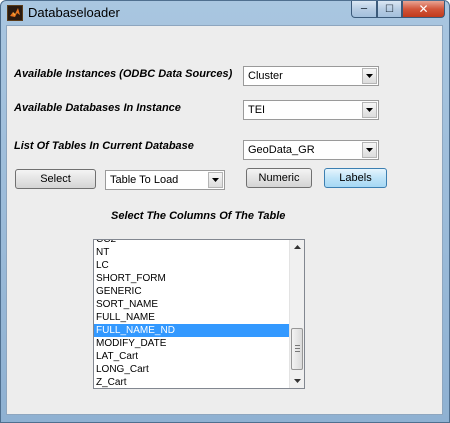 Image resolution: width=450 pixels, height=423 pixels. What do you see at coordinates (192, 291) in the screenshot?
I see `list-item: GENERIC` at bounding box center [192, 291].